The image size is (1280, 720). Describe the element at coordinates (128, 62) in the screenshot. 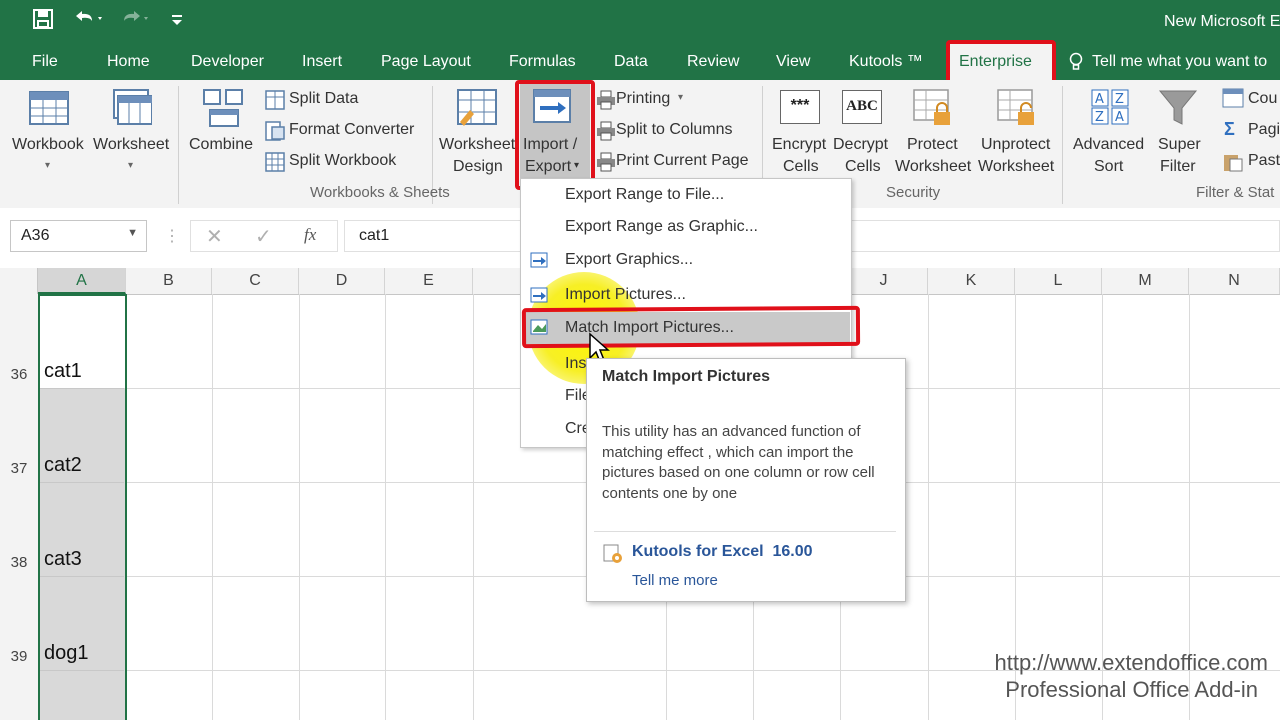

I see `tab-home: Home` at that location.